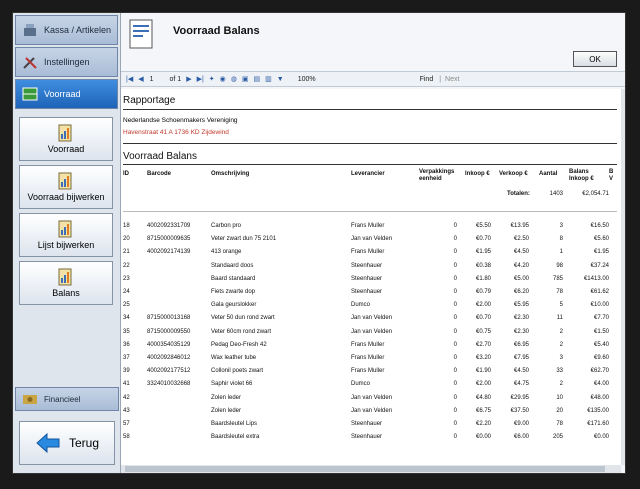 Image resolution: width=640 pixels, height=489 pixels. I want to click on nav-tab-kassa: Kassa / Artikelen, so click(66, 30).